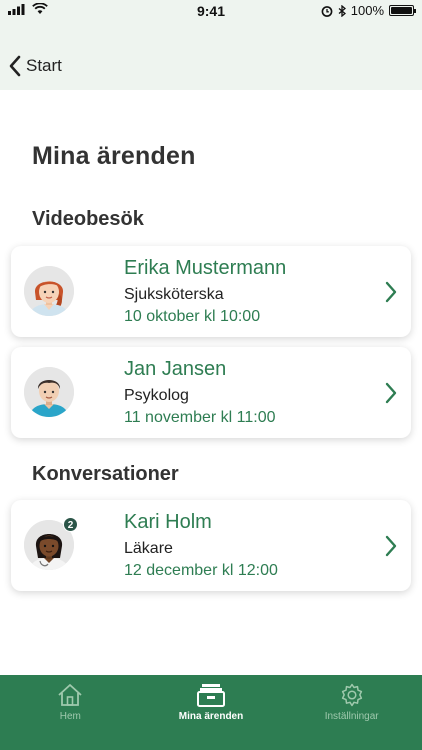 Image resolution: width=422 pixels, height=750 pixels. What do you see at coordinates (201, 570) in the screenshot?
I see `conversation-date: 12 december kl 12:00` at bounding box center [201, 570].